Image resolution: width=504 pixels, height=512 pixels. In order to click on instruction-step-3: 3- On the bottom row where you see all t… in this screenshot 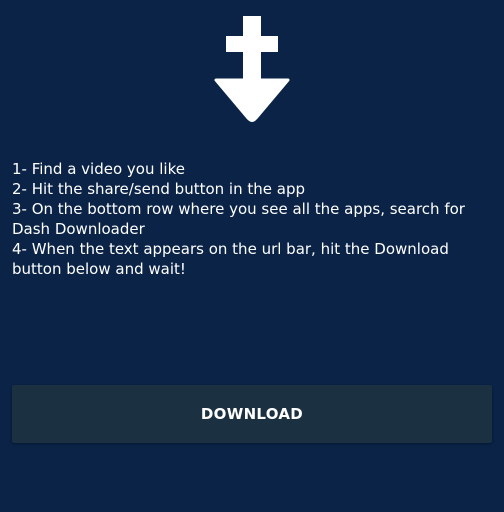, I will do `click(238, 219)`.